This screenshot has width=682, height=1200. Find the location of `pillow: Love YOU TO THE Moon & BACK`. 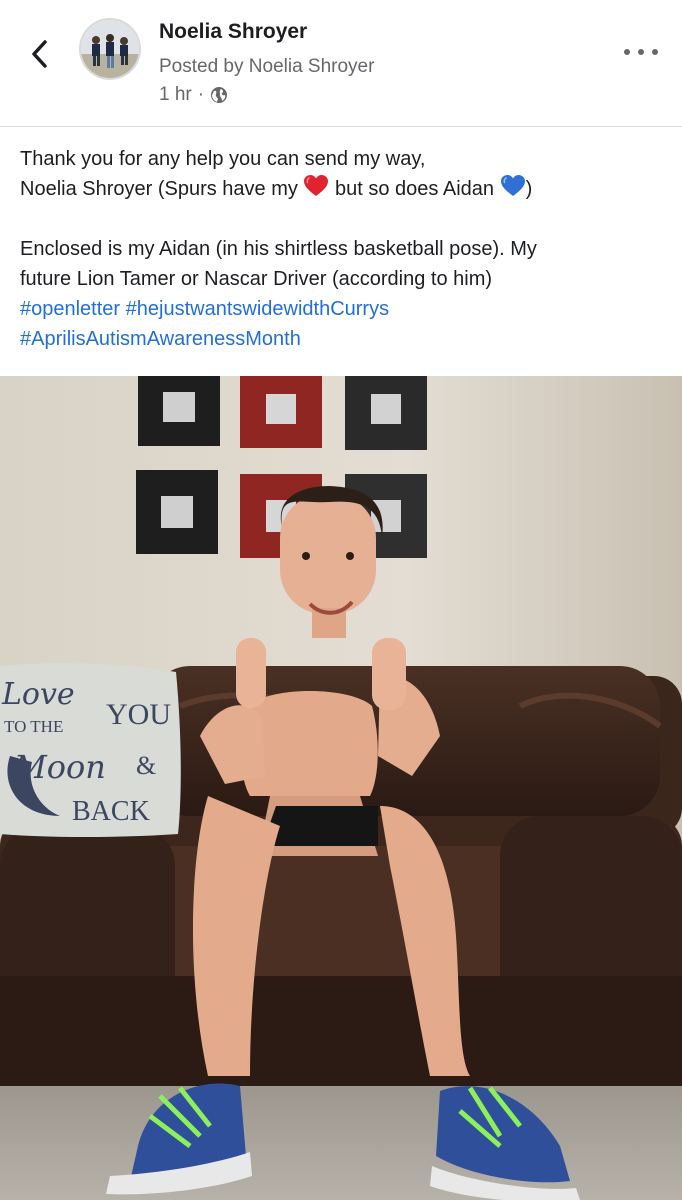

pillow: Love YOU TO THE Moon & BACK is located at coordinates (90, 750).